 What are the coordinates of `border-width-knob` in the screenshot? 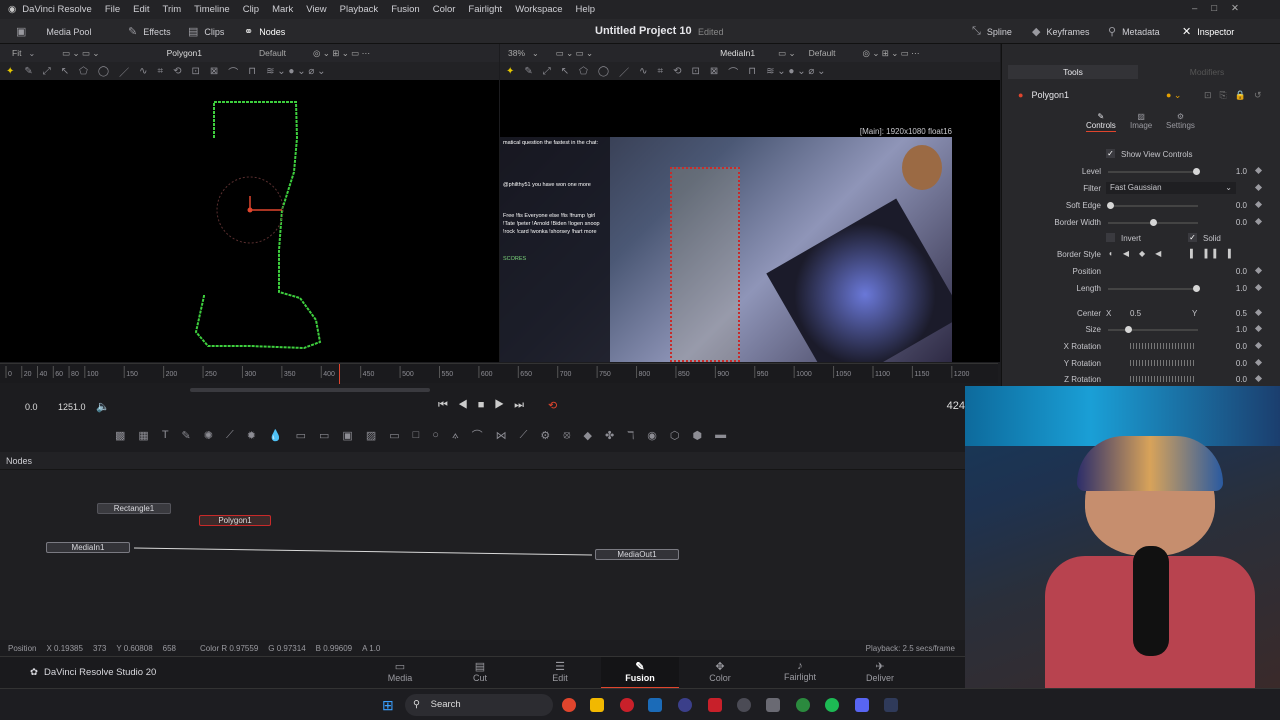 It's located at (1153, 222).